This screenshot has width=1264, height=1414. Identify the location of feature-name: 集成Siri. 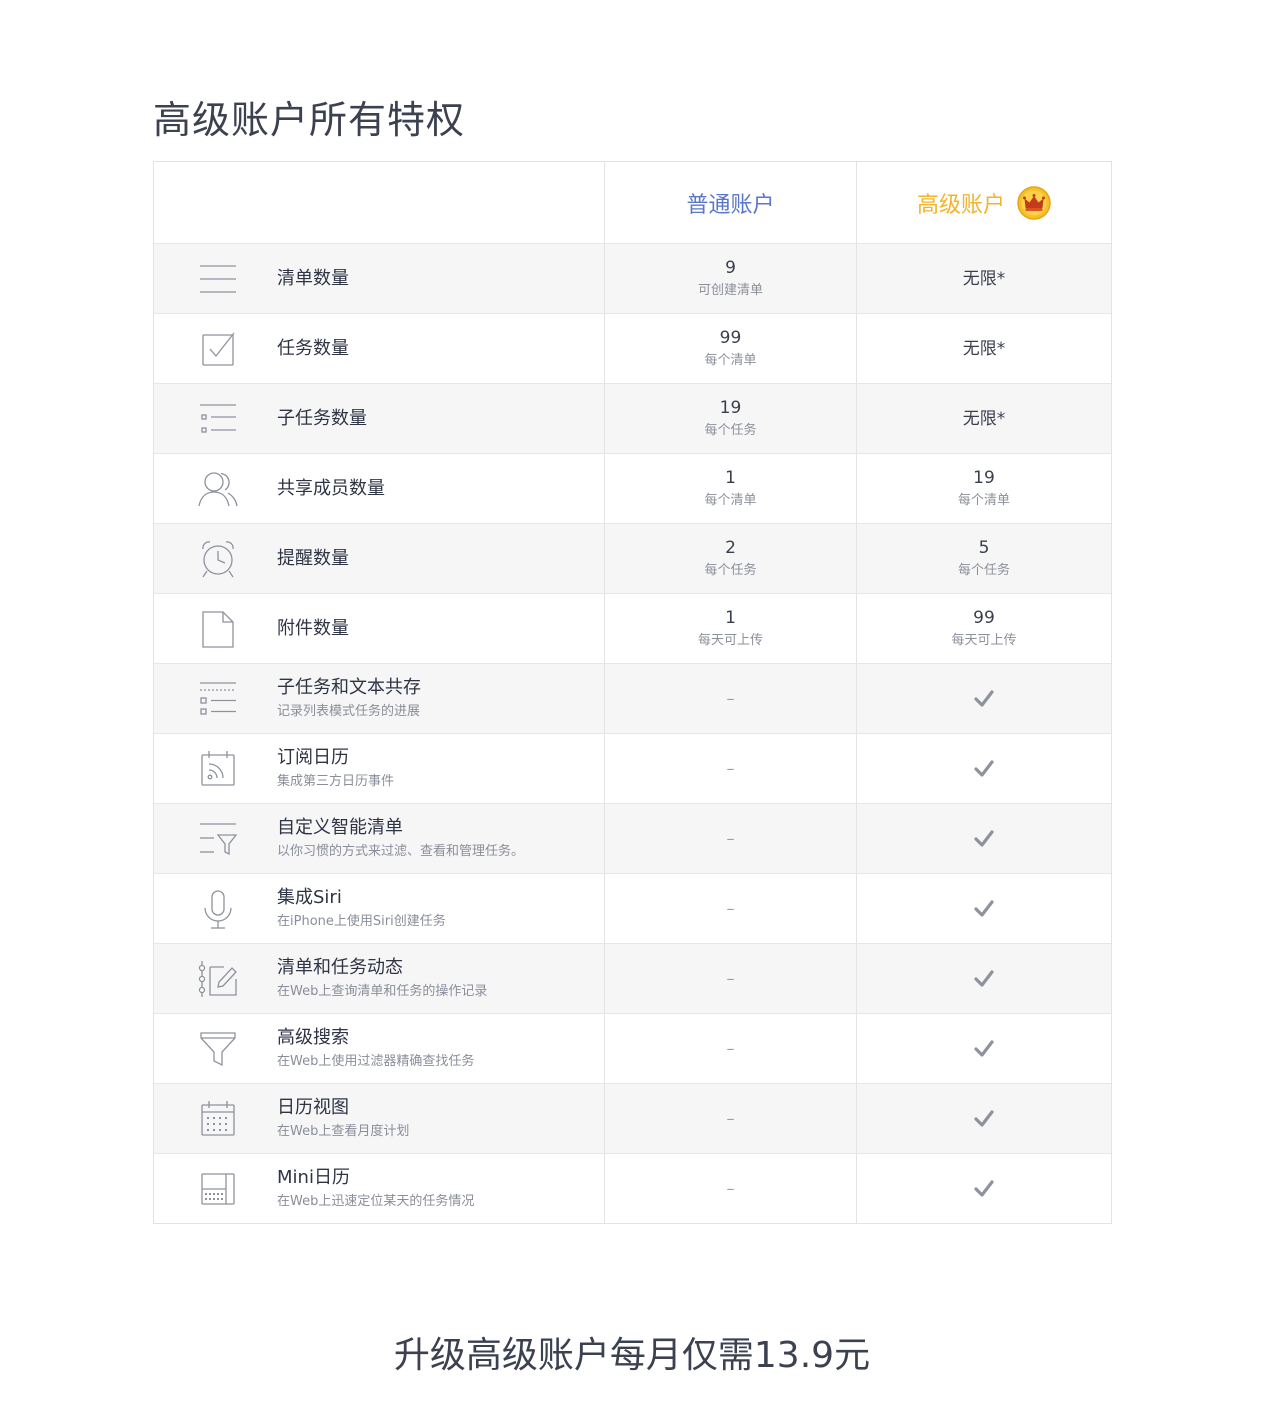
(309, 897).